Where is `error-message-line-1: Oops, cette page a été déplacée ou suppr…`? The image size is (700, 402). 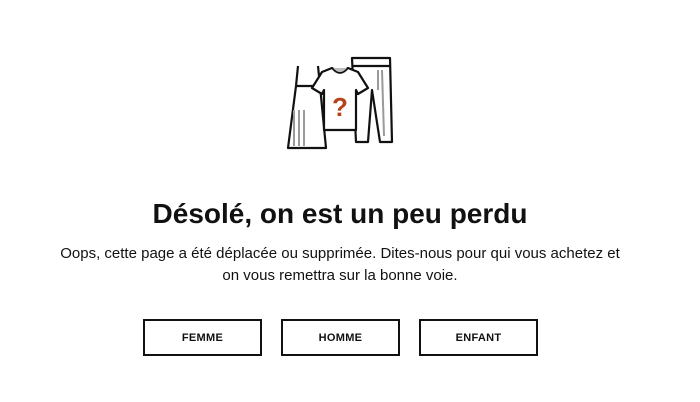
error-message-line-1: Oops, cette page a été déplacée ou suppr… is located at coordinates (340, 253).